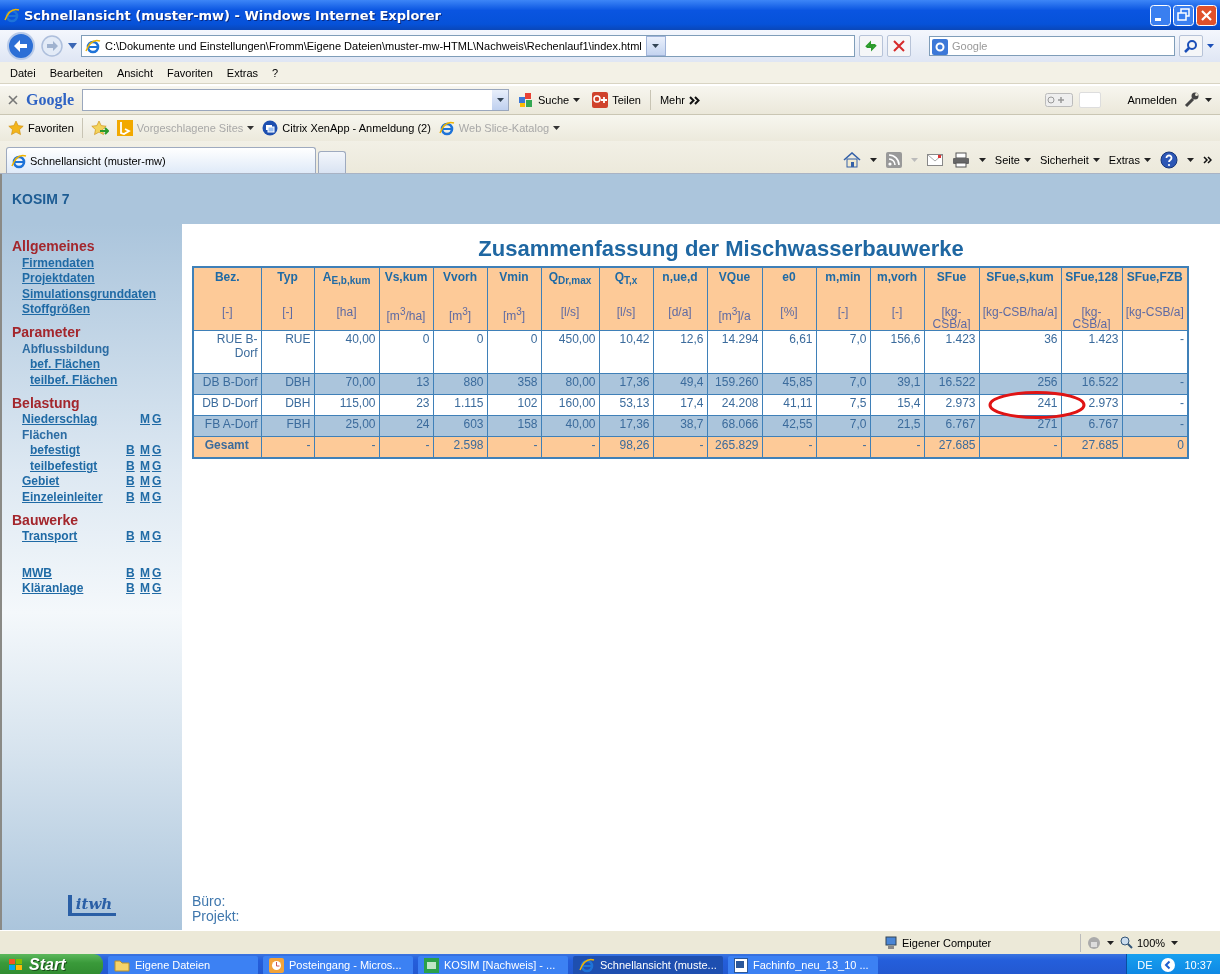  I want to click on sign-in-link: Anmelden, so click(1152, 100).